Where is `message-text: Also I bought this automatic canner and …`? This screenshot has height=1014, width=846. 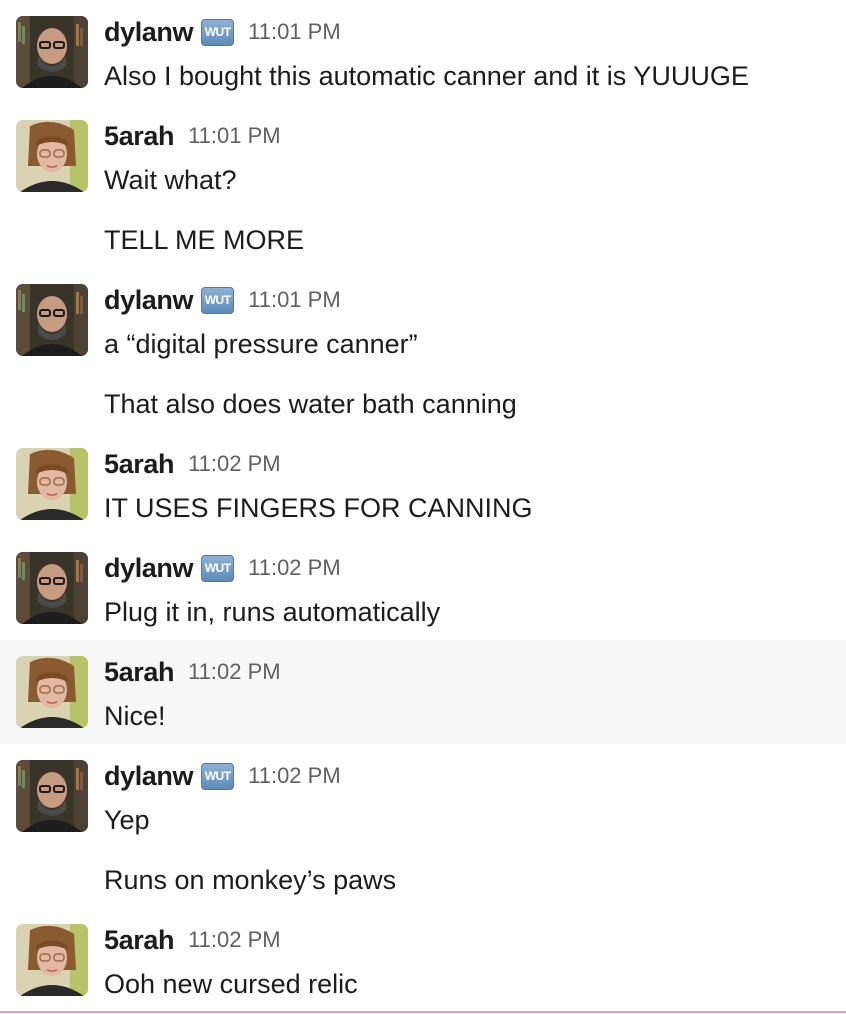 message-text: Also I bought this automatic canner and … is located at coordinates (426, 76).